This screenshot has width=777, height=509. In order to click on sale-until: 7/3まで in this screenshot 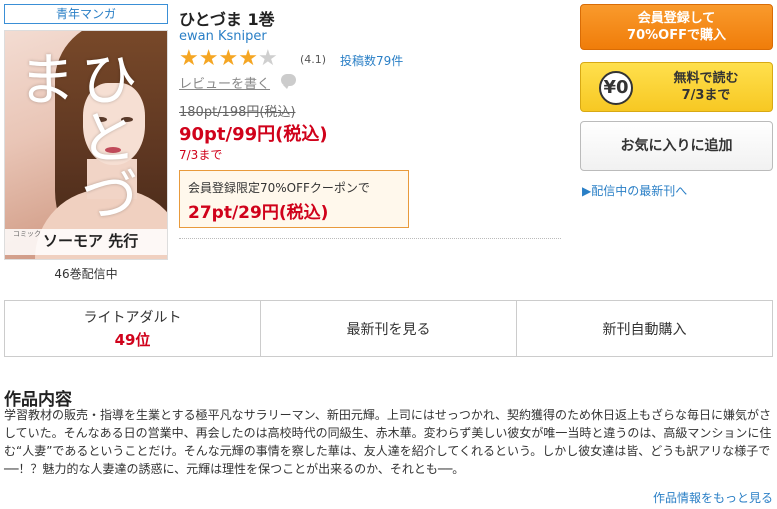, I will do `click(201, 155)`.